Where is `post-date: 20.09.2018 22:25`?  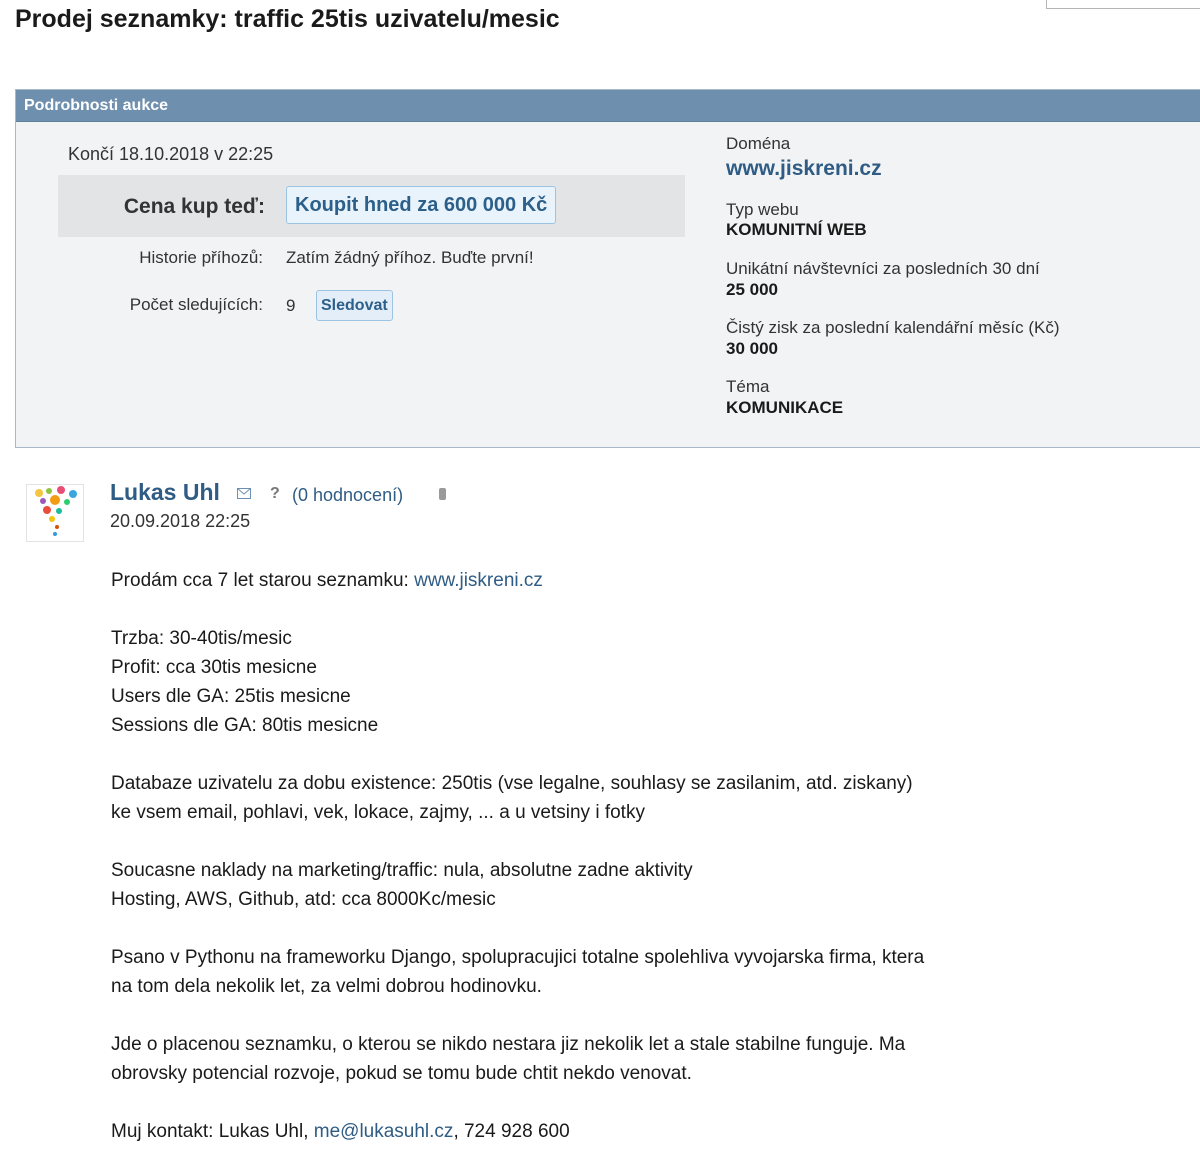
post-date: 20.09.2018 22:25 is located at coordinates (180, 521).